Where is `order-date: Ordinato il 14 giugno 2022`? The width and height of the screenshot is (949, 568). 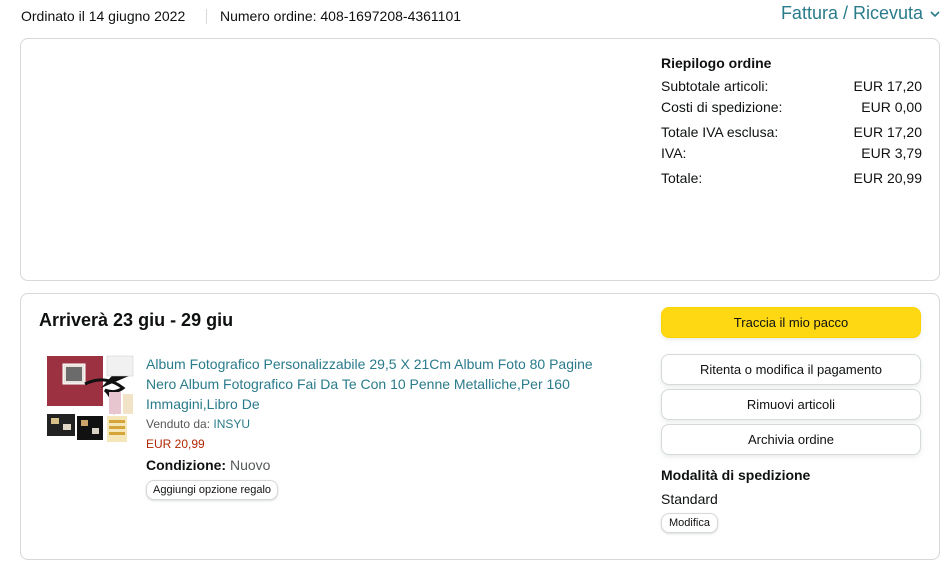 order-date: Ordinato il 14 giugno 2022 is located at coordinates (103, 16).